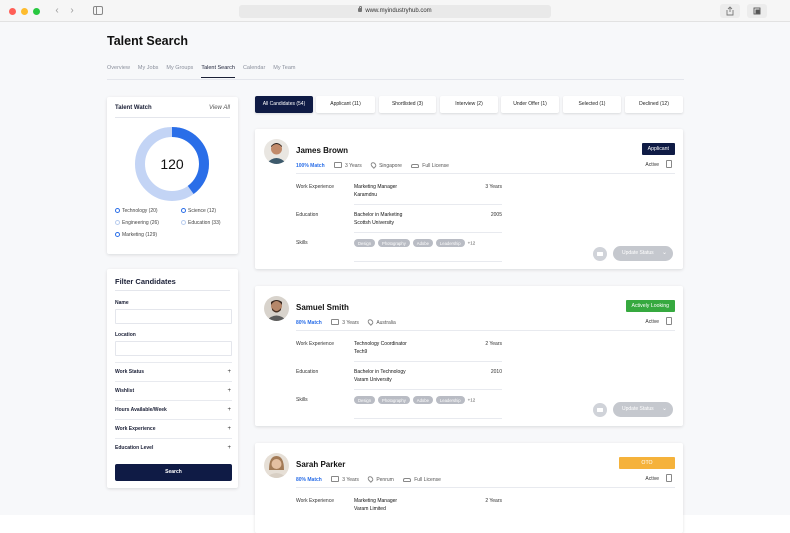 The image size is (790, 533). Describe the element at coordinates (407, 104) in the screenshot. I see `status-tab-shortlisted: Shortlisted (3)` at that location.